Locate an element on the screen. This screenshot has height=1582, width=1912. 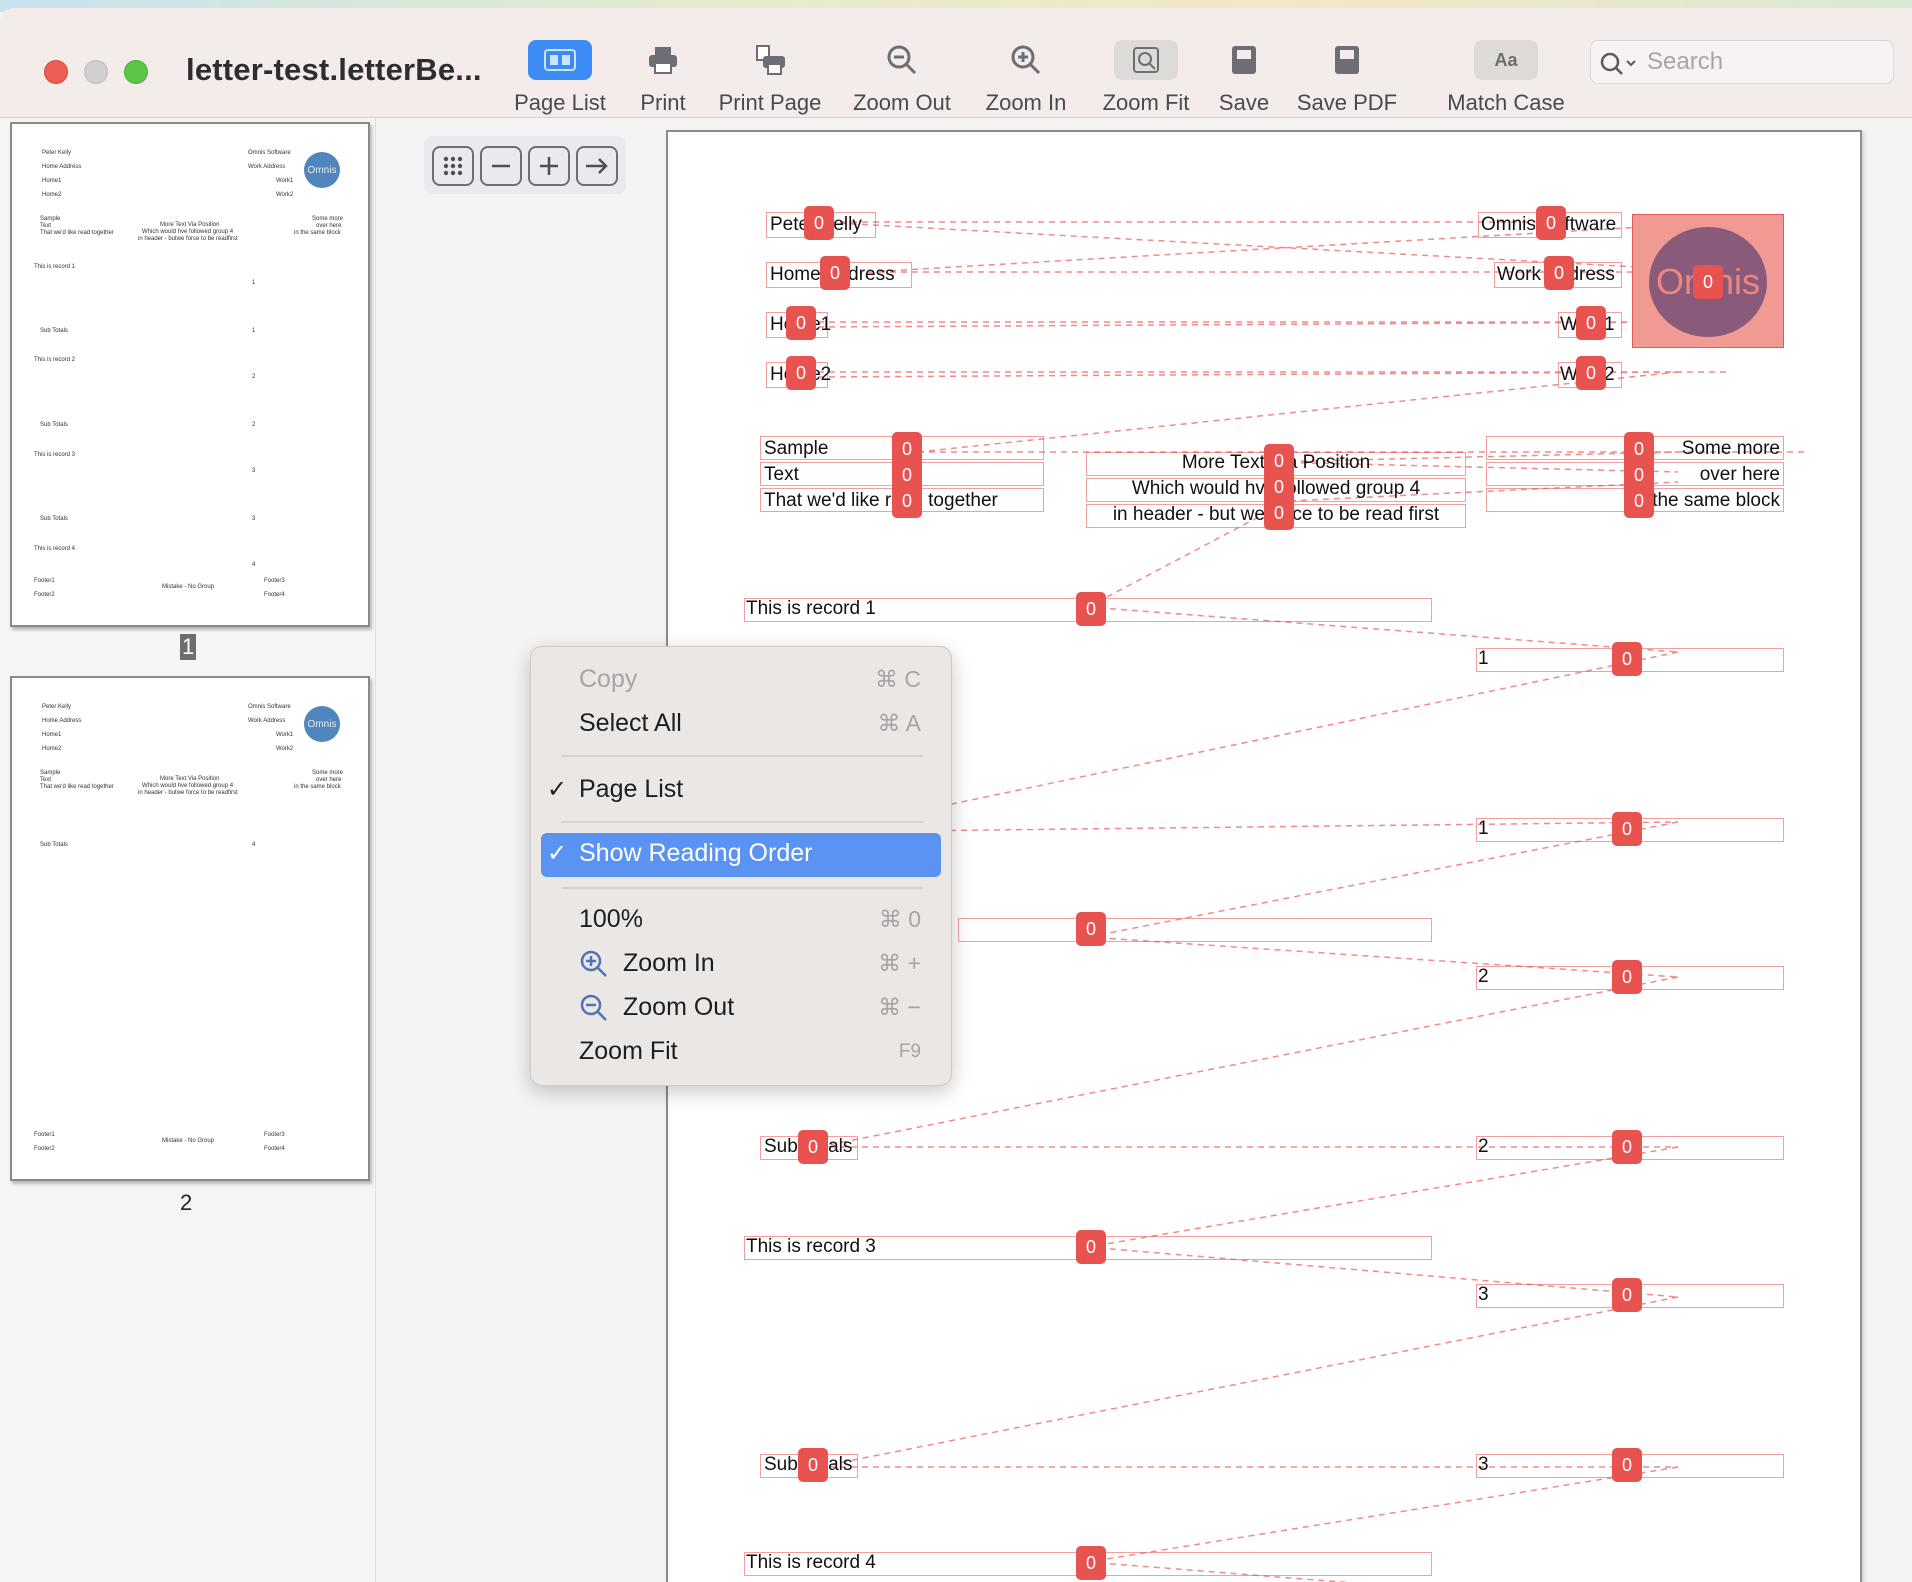
zoom-in-button: Zoom In is located at coordinates (1026, 80).